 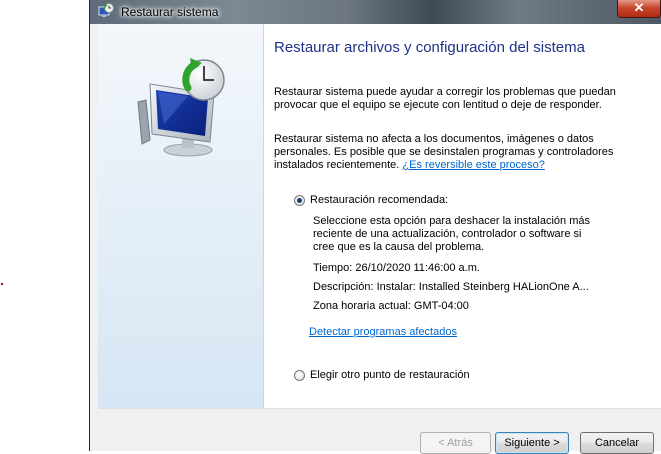 I want to click on monitor-clock-restore-icon, so click(x=181, y=107).